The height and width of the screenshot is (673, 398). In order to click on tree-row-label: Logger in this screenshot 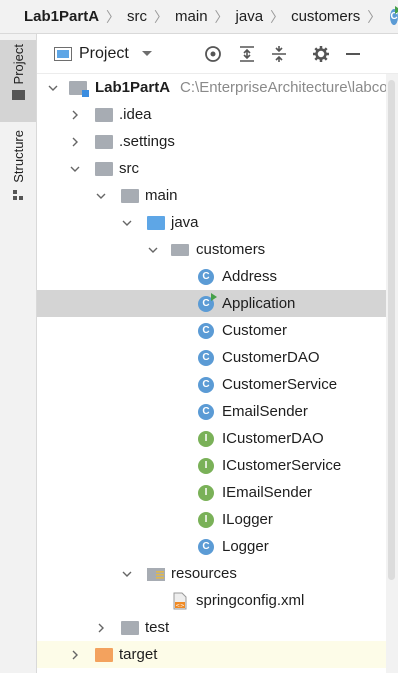, I will do `click(245, 546)`.